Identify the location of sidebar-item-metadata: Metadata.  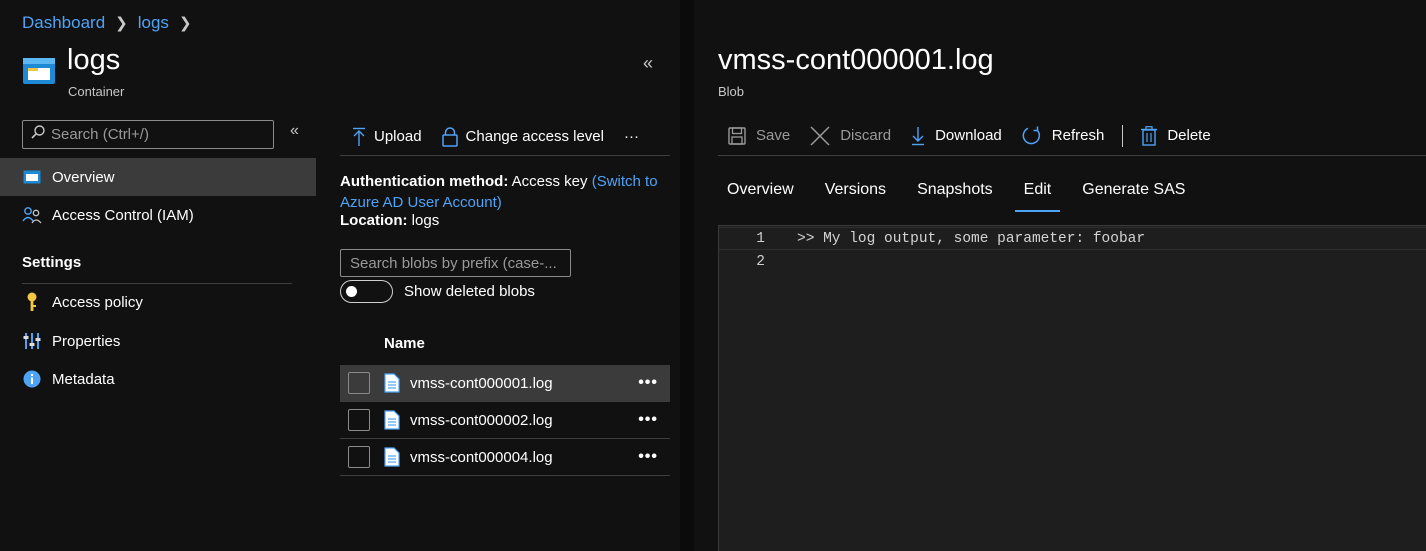
(158, 379).